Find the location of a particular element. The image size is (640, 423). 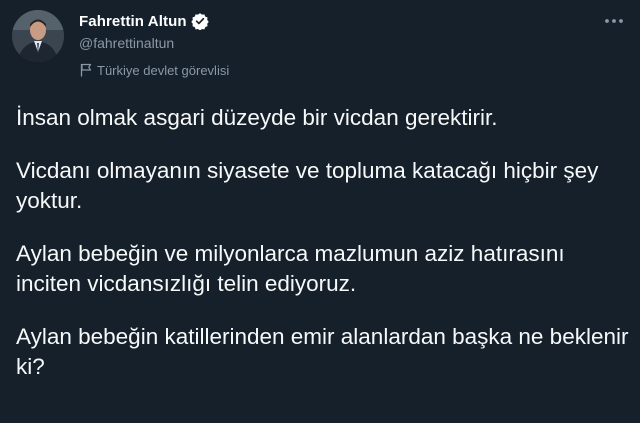

affiliation-label: Türkiye devlet görevlisi is located at coordinates (329, 70).